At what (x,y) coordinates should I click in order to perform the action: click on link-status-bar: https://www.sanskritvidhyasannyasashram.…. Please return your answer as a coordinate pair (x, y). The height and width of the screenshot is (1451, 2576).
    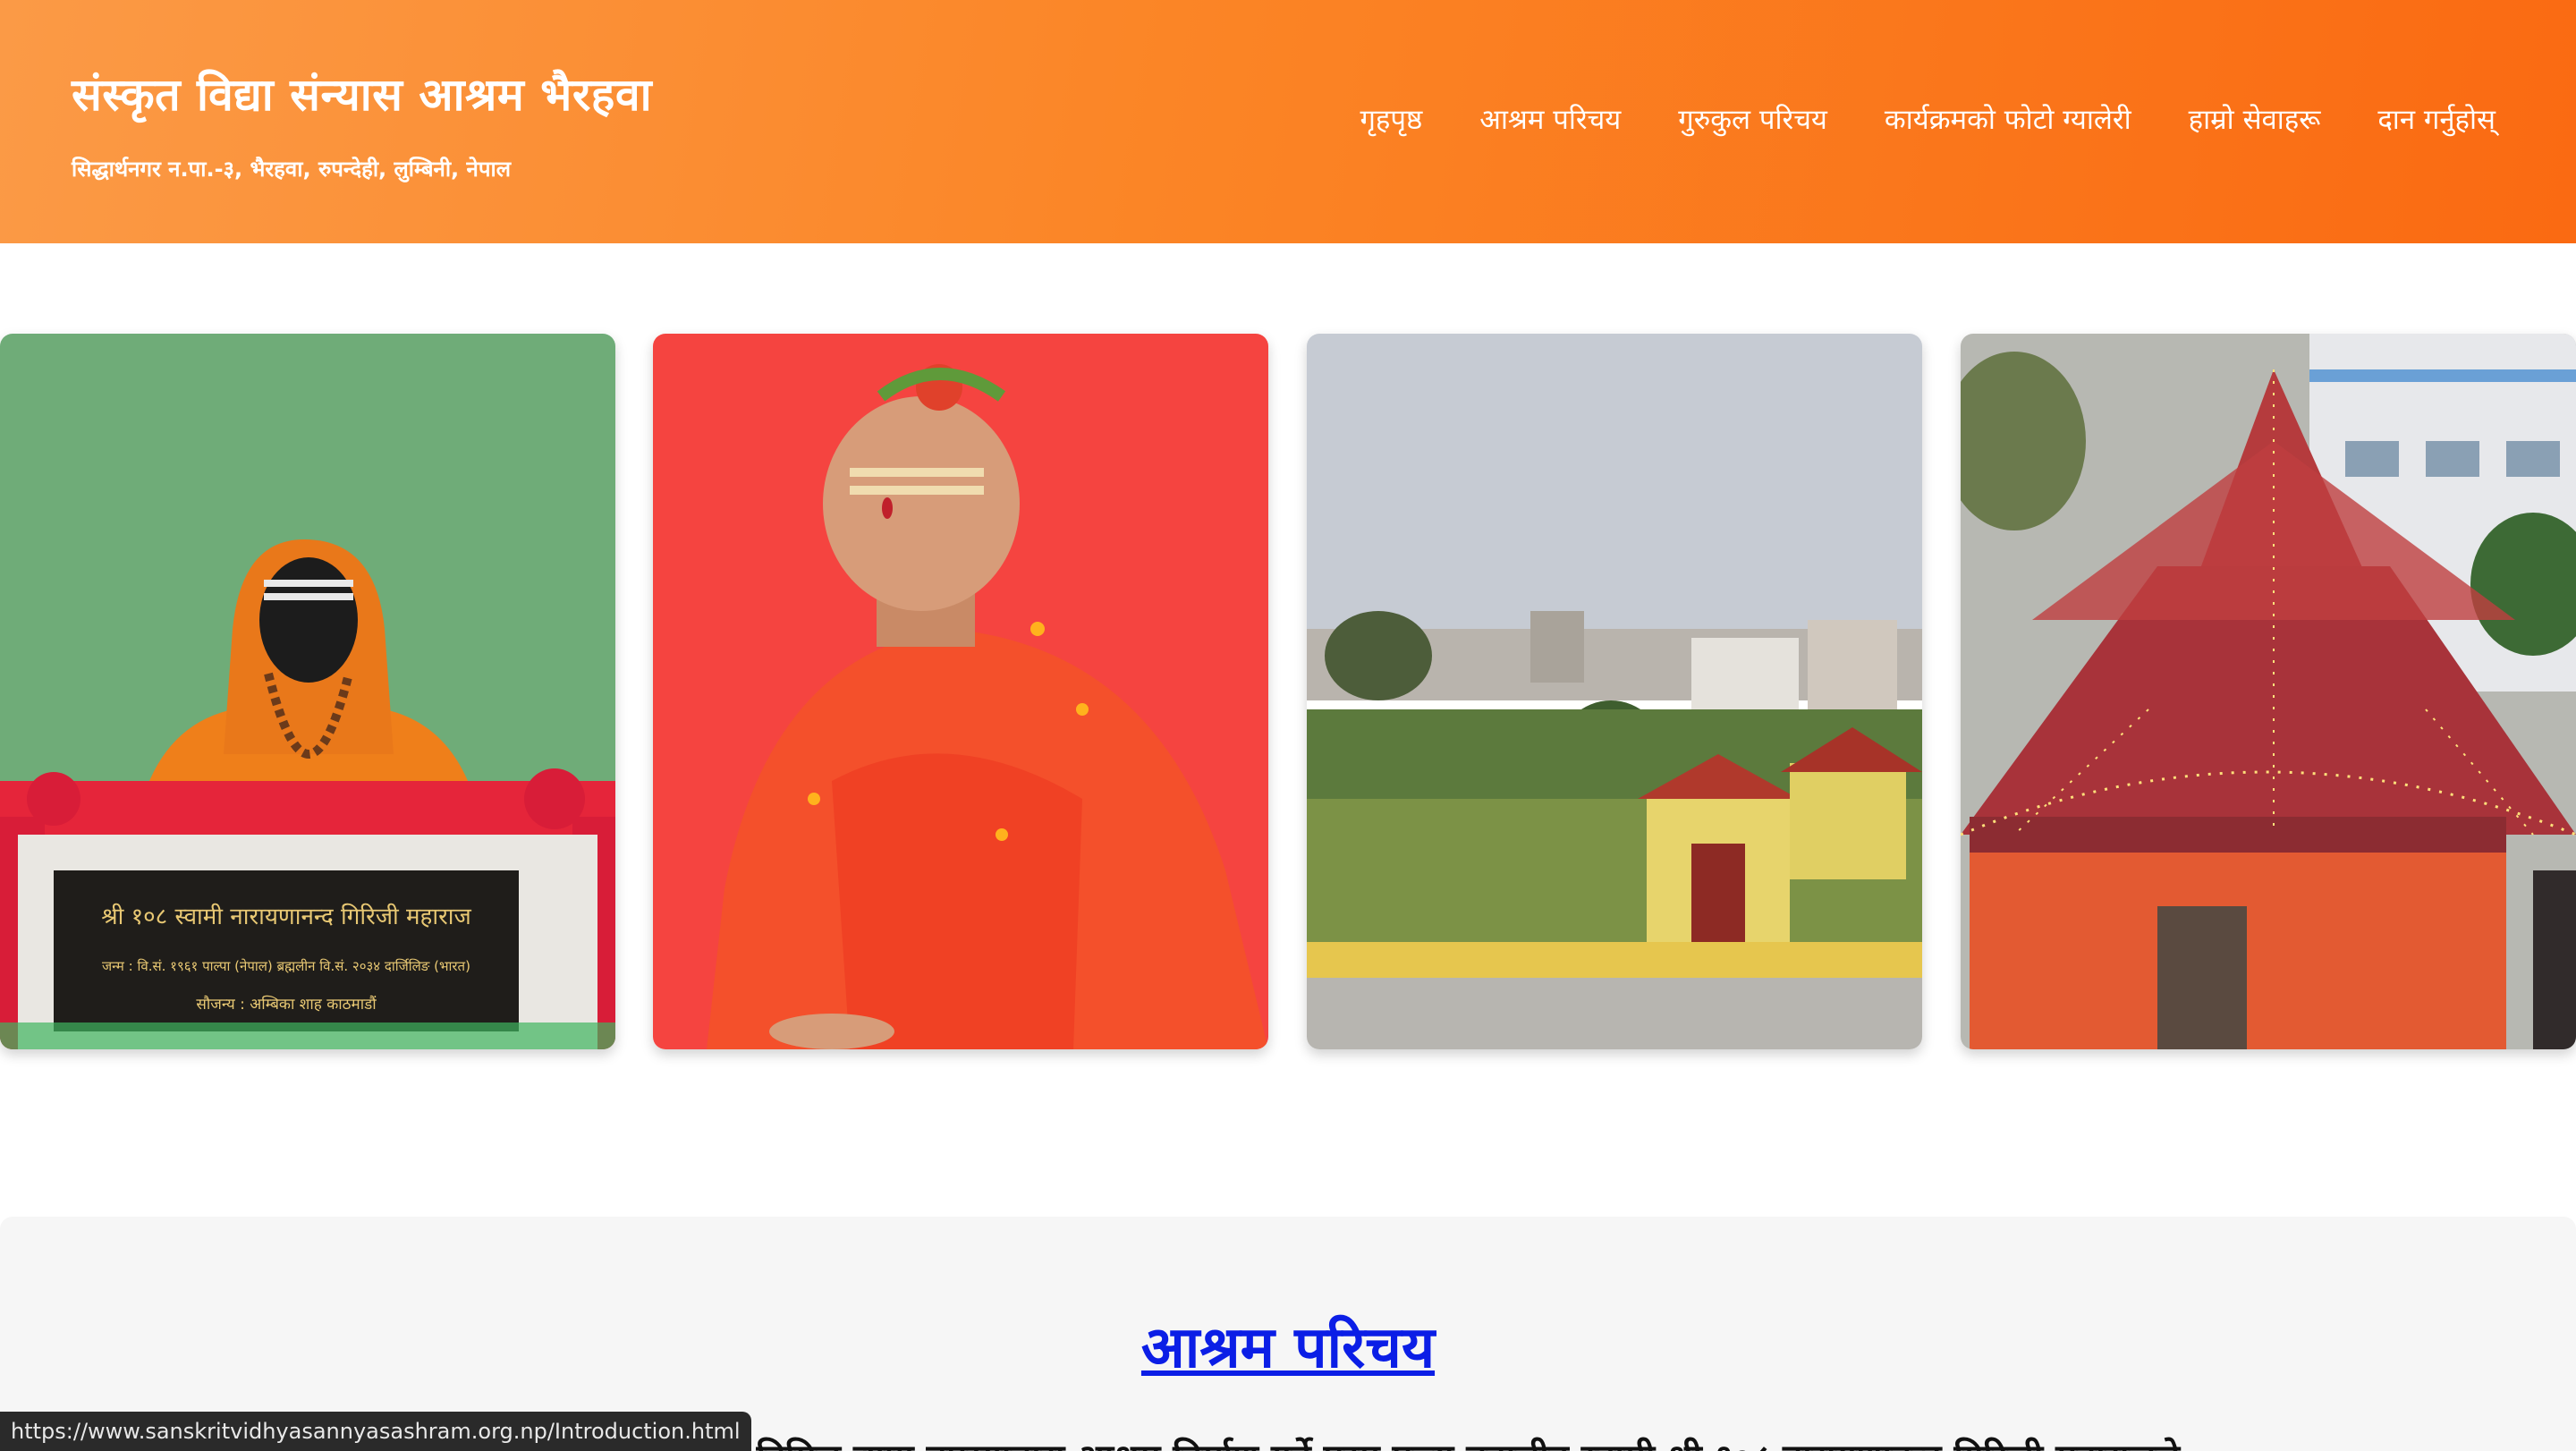
    Looking at the image, I should click on (375, 1431).